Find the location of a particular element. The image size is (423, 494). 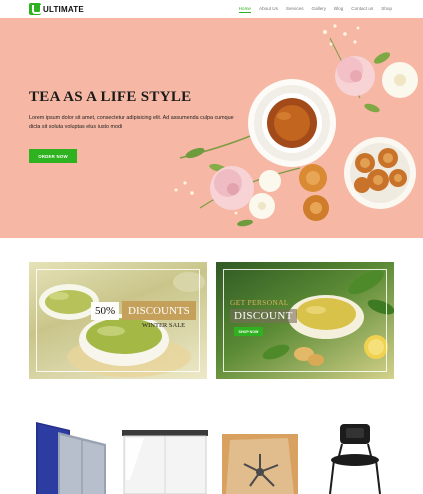

nav-gallery: Gallery is located at coordinates (319, 9).